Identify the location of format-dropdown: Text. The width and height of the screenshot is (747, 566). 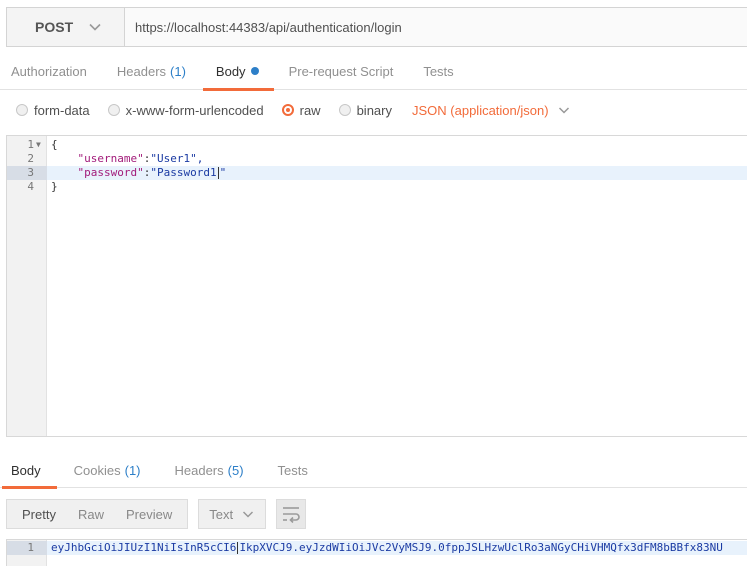
(232, 514).